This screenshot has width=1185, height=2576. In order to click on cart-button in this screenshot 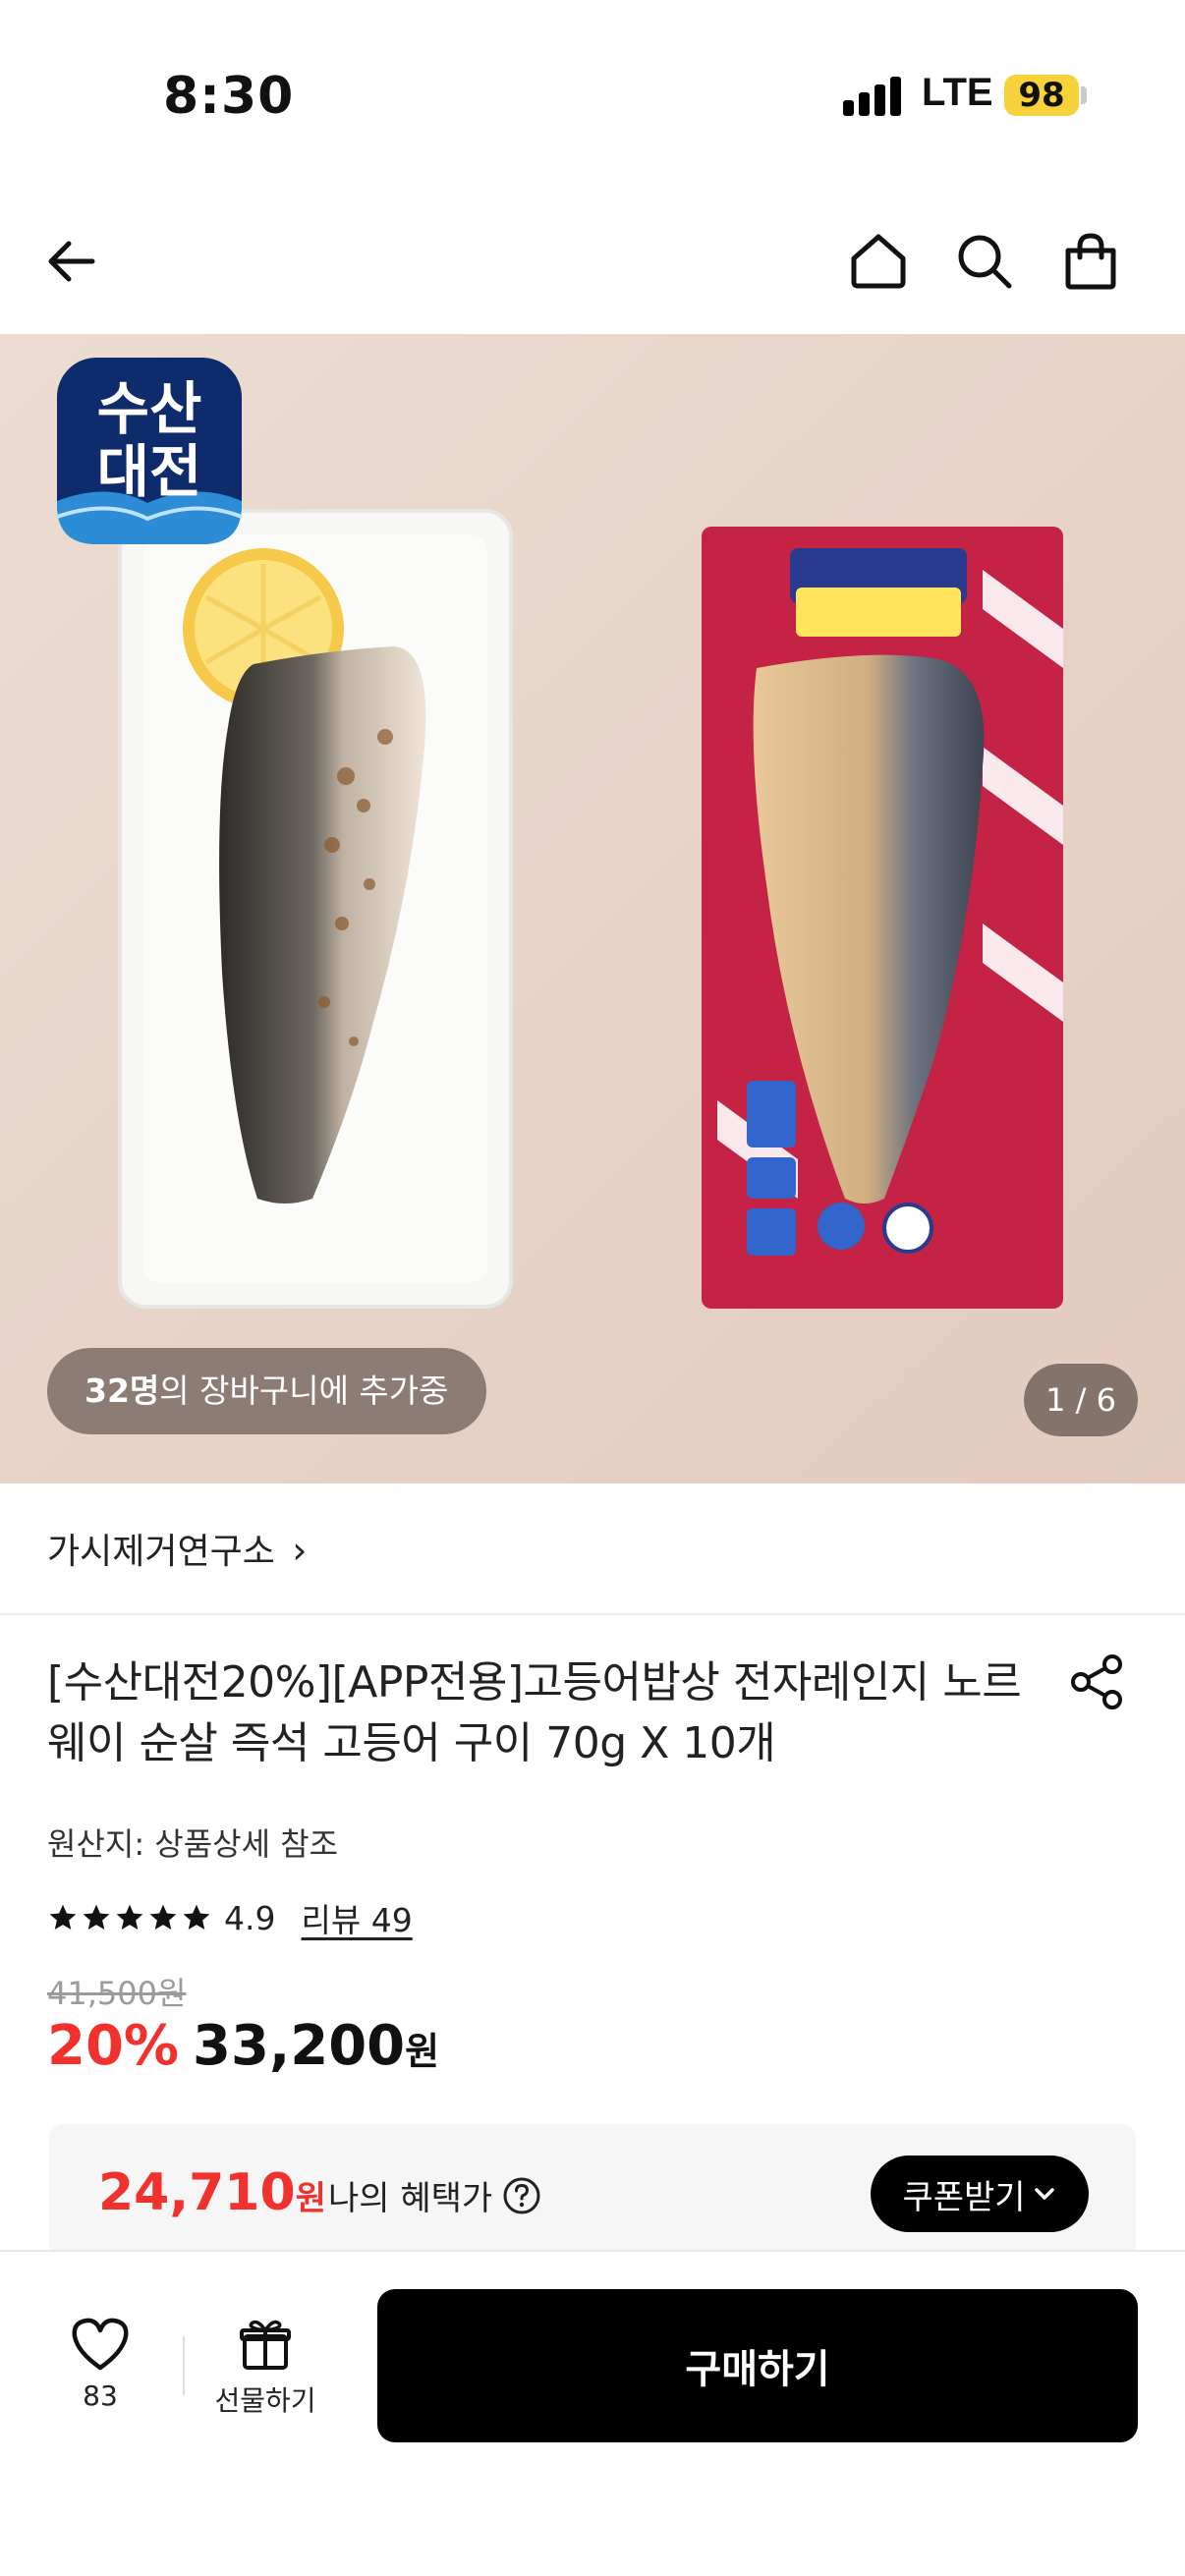, I will do `click(1091, 261)`.